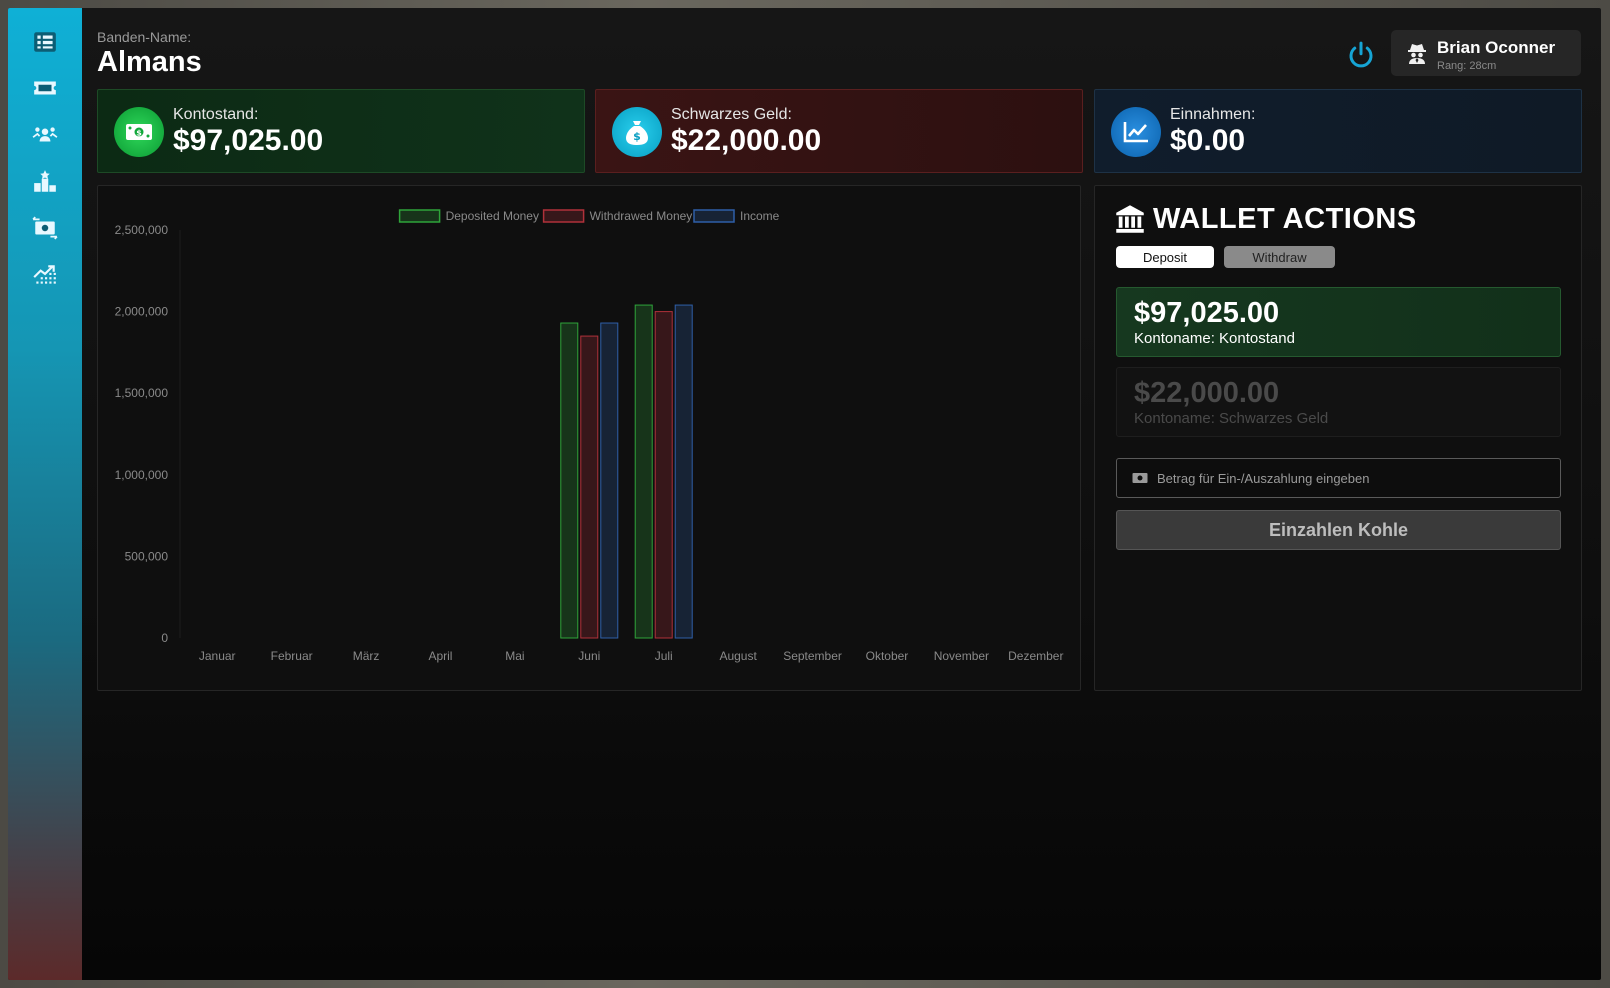  Describe the element at coordinates (144, 37) in the screenshot. I see `gang-name-label: Banden-Name:` at that location.